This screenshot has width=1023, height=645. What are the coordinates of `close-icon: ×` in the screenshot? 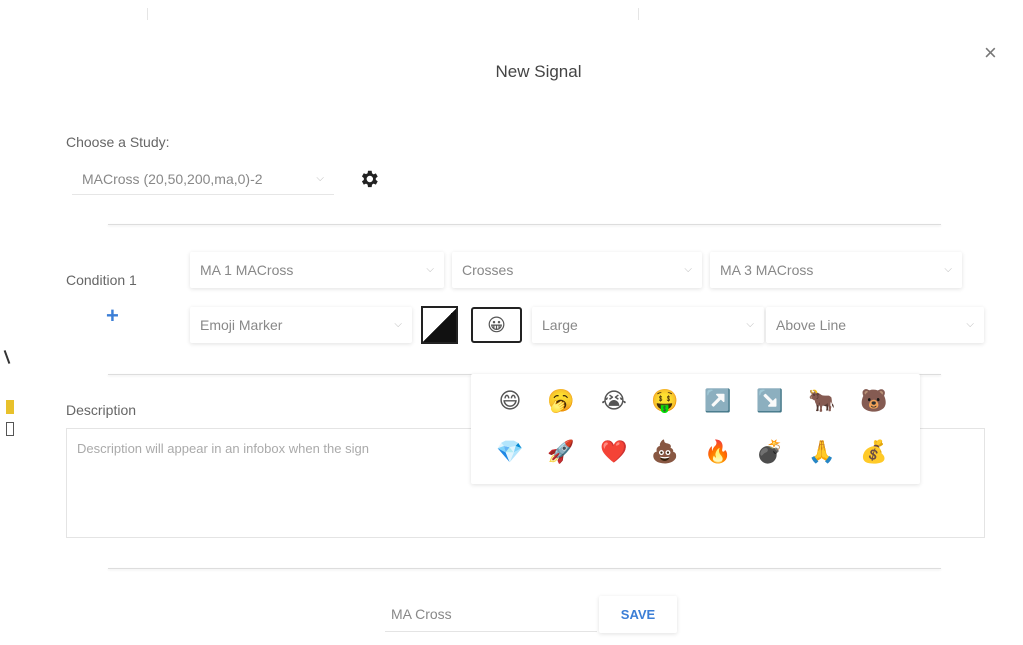 It's located at (990, 53).